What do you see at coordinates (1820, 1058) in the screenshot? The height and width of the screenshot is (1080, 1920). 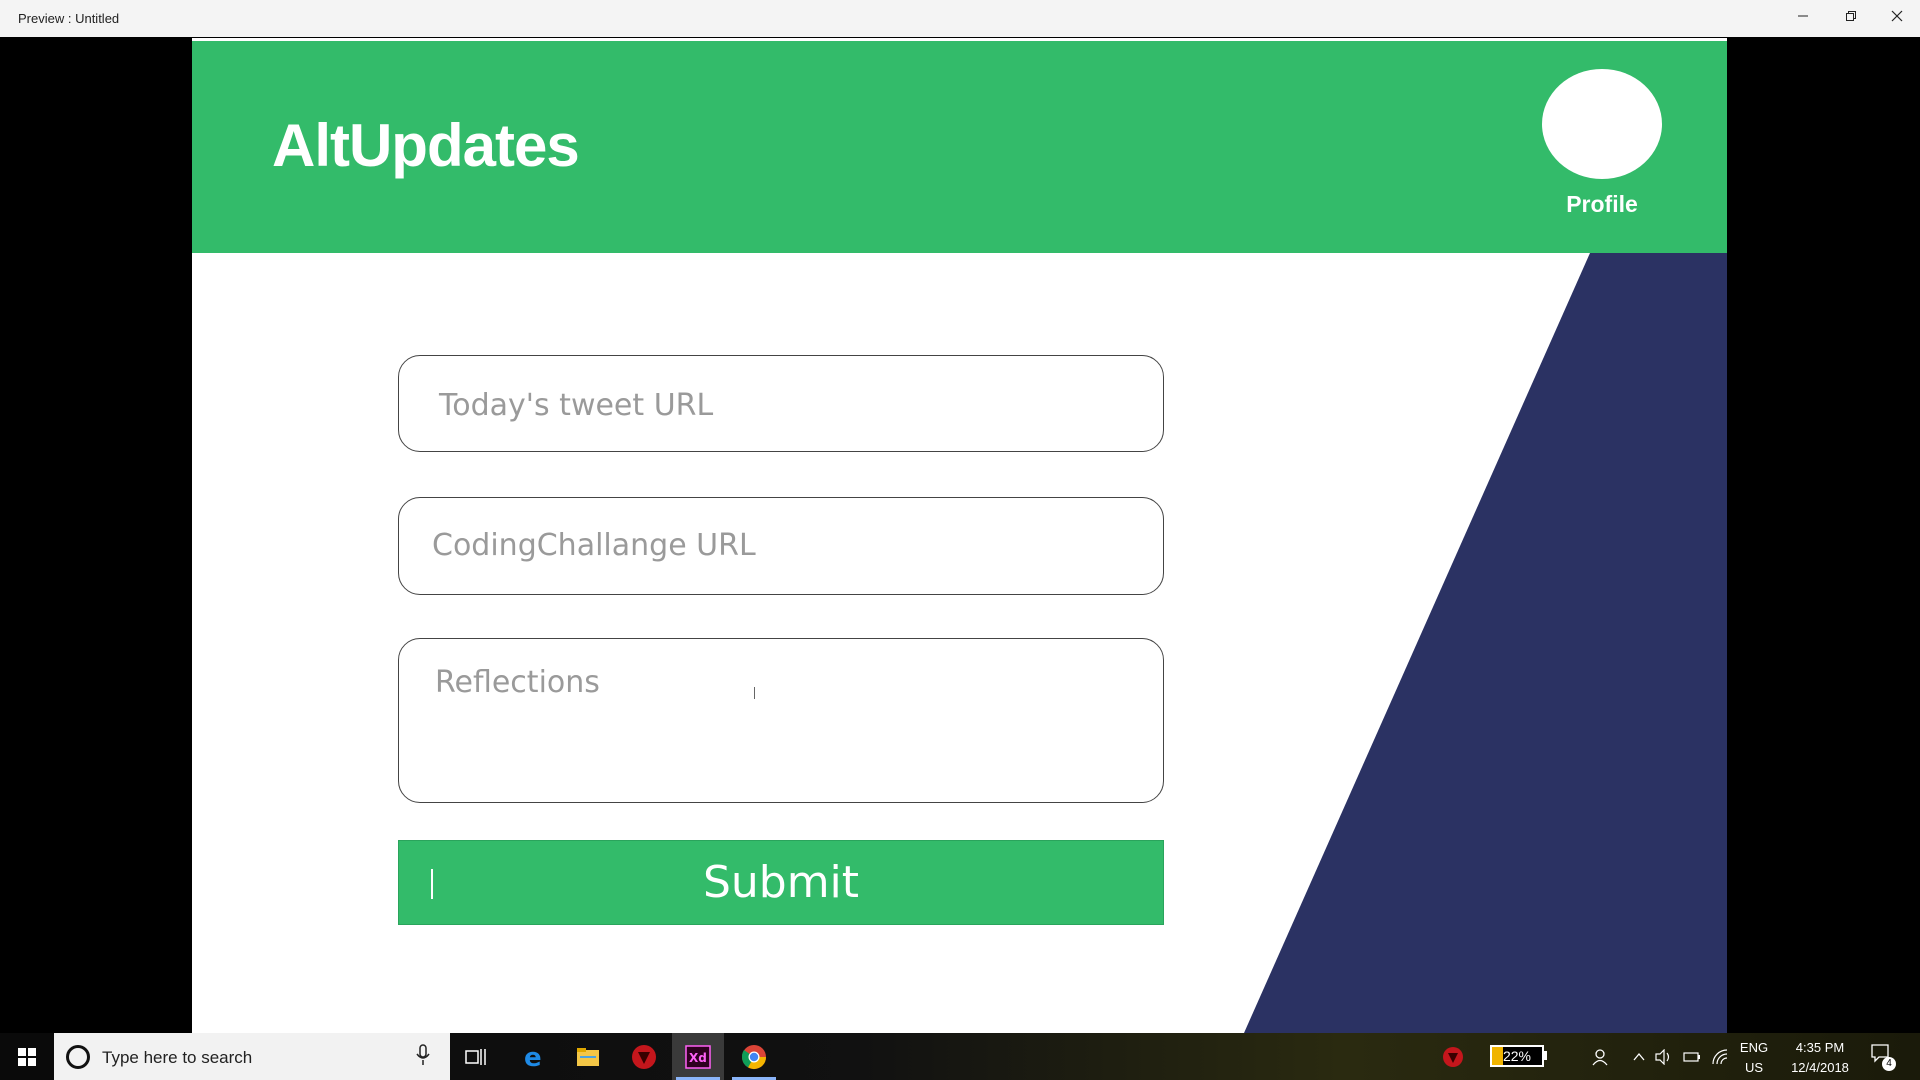 I see `clock: 4:35 PM 12/4/2018` at bounding box center [1820, 1058].